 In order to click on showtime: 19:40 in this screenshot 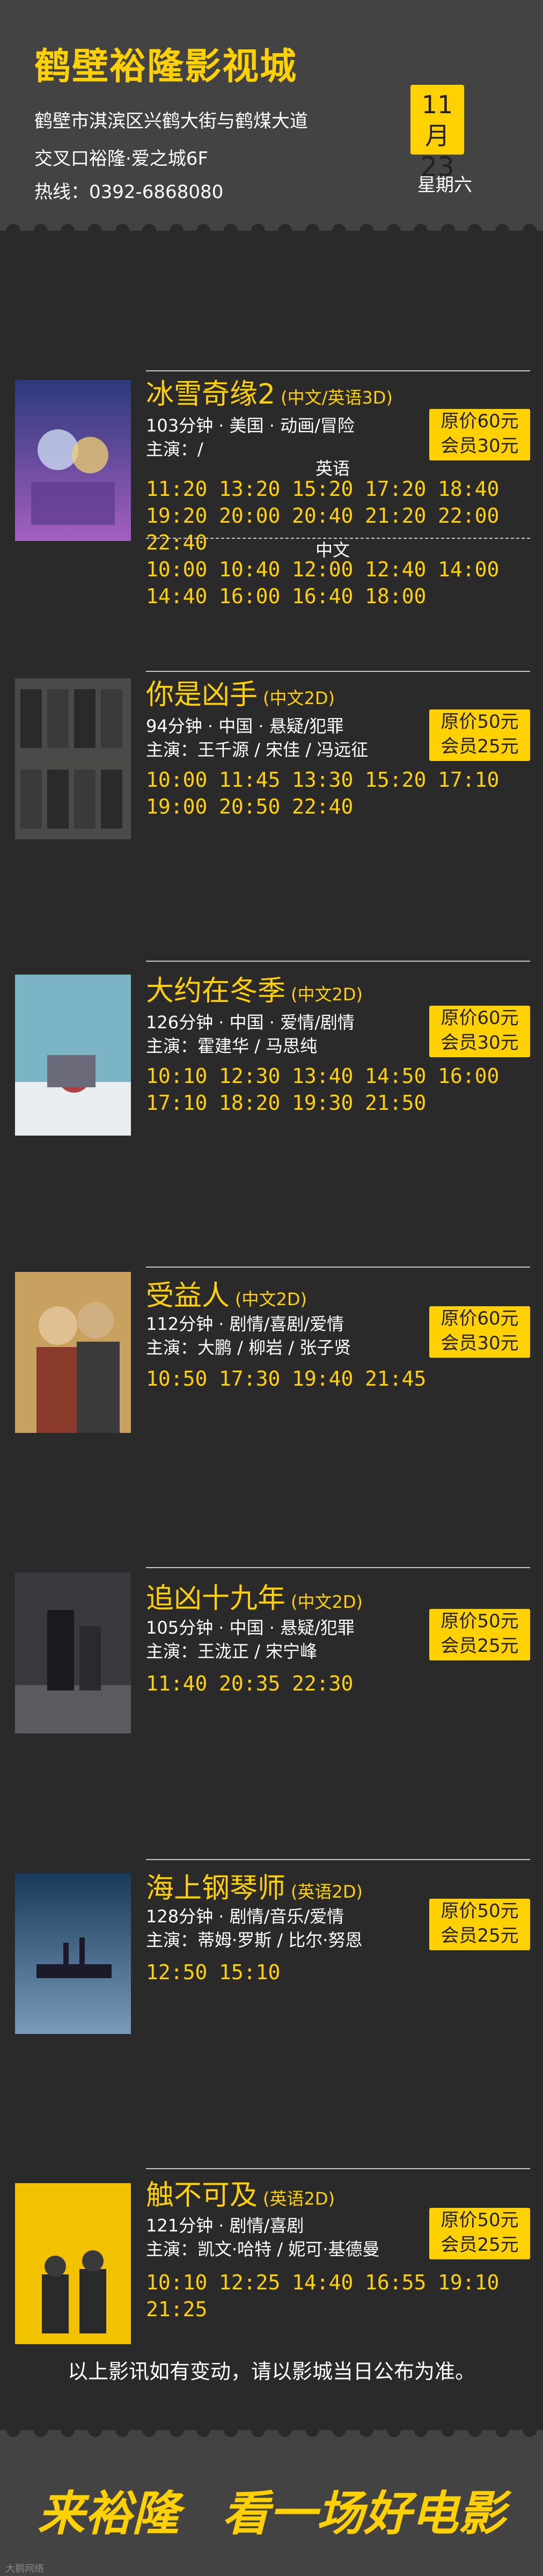, I will do `click(328, 1378)`.